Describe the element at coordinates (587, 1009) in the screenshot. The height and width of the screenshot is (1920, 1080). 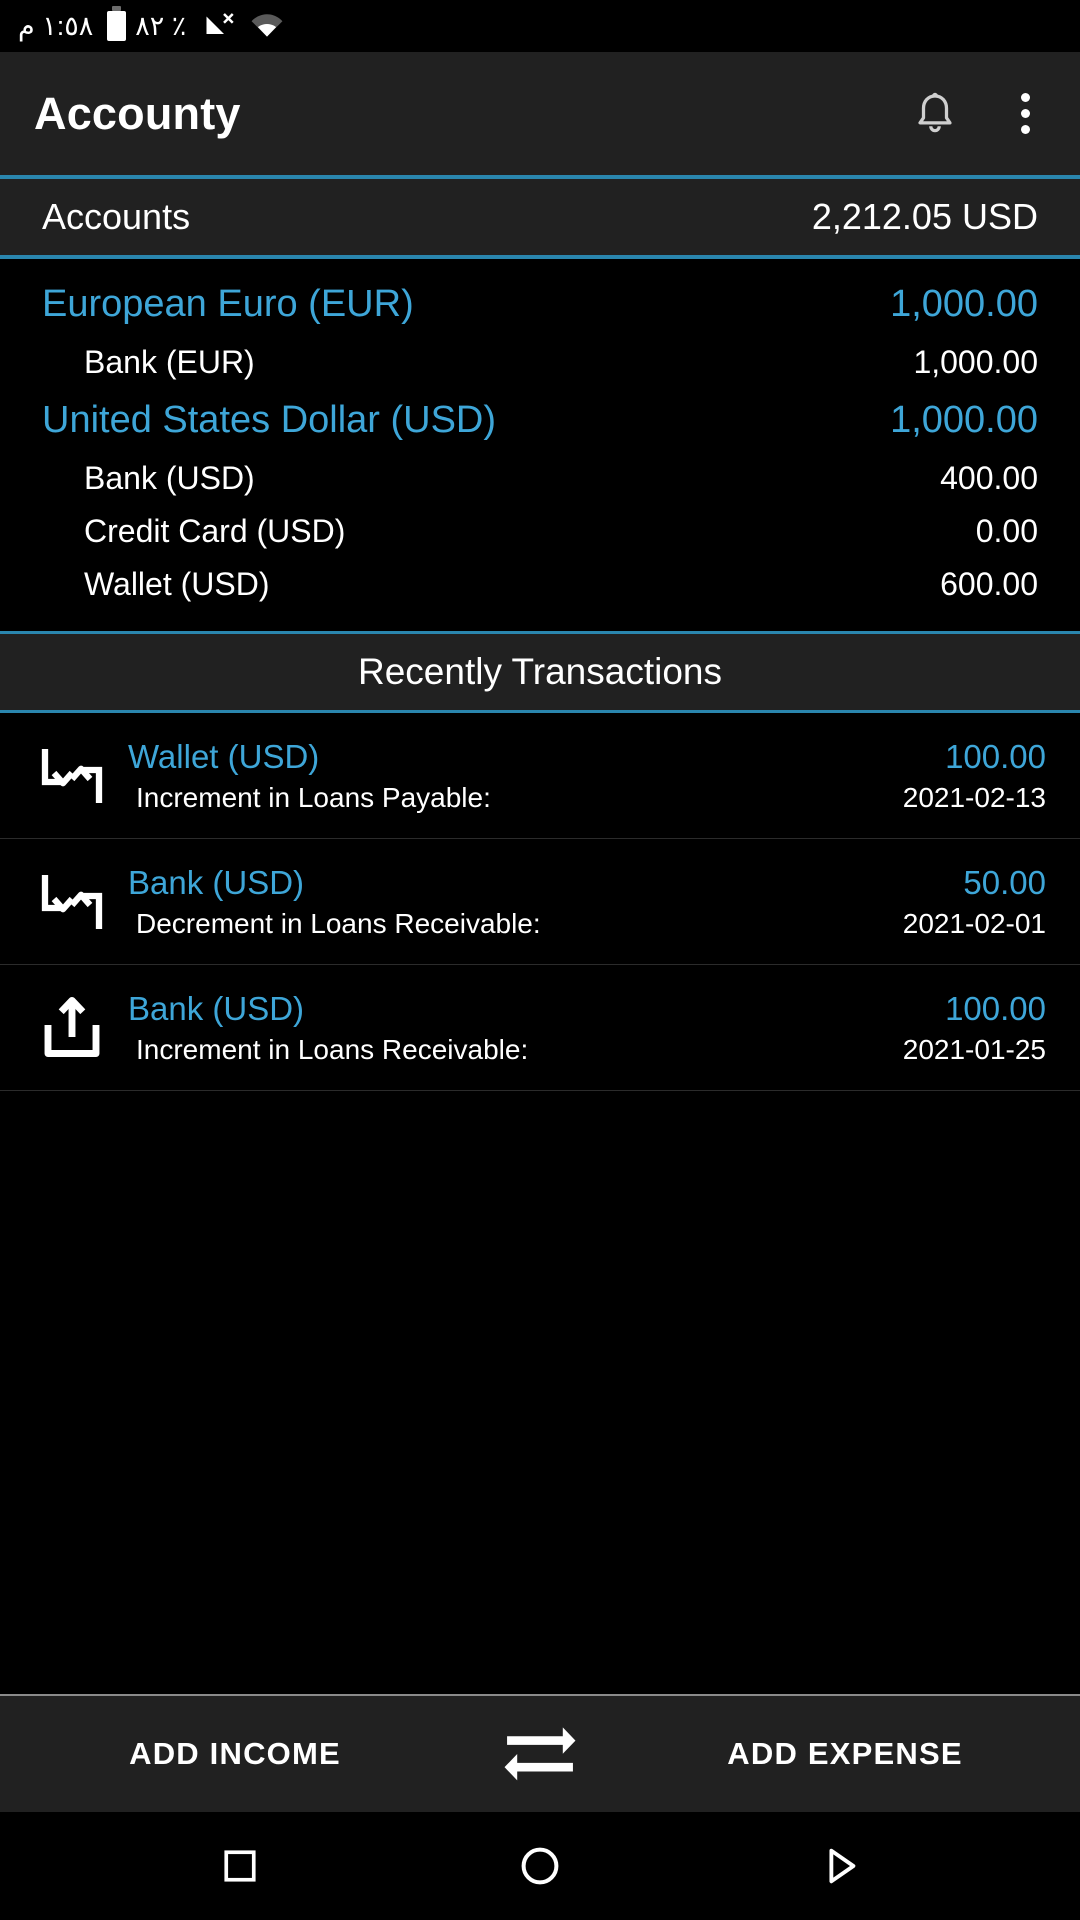
I see `transaction-primary-line: Bank (USD) 100.00` at that location.